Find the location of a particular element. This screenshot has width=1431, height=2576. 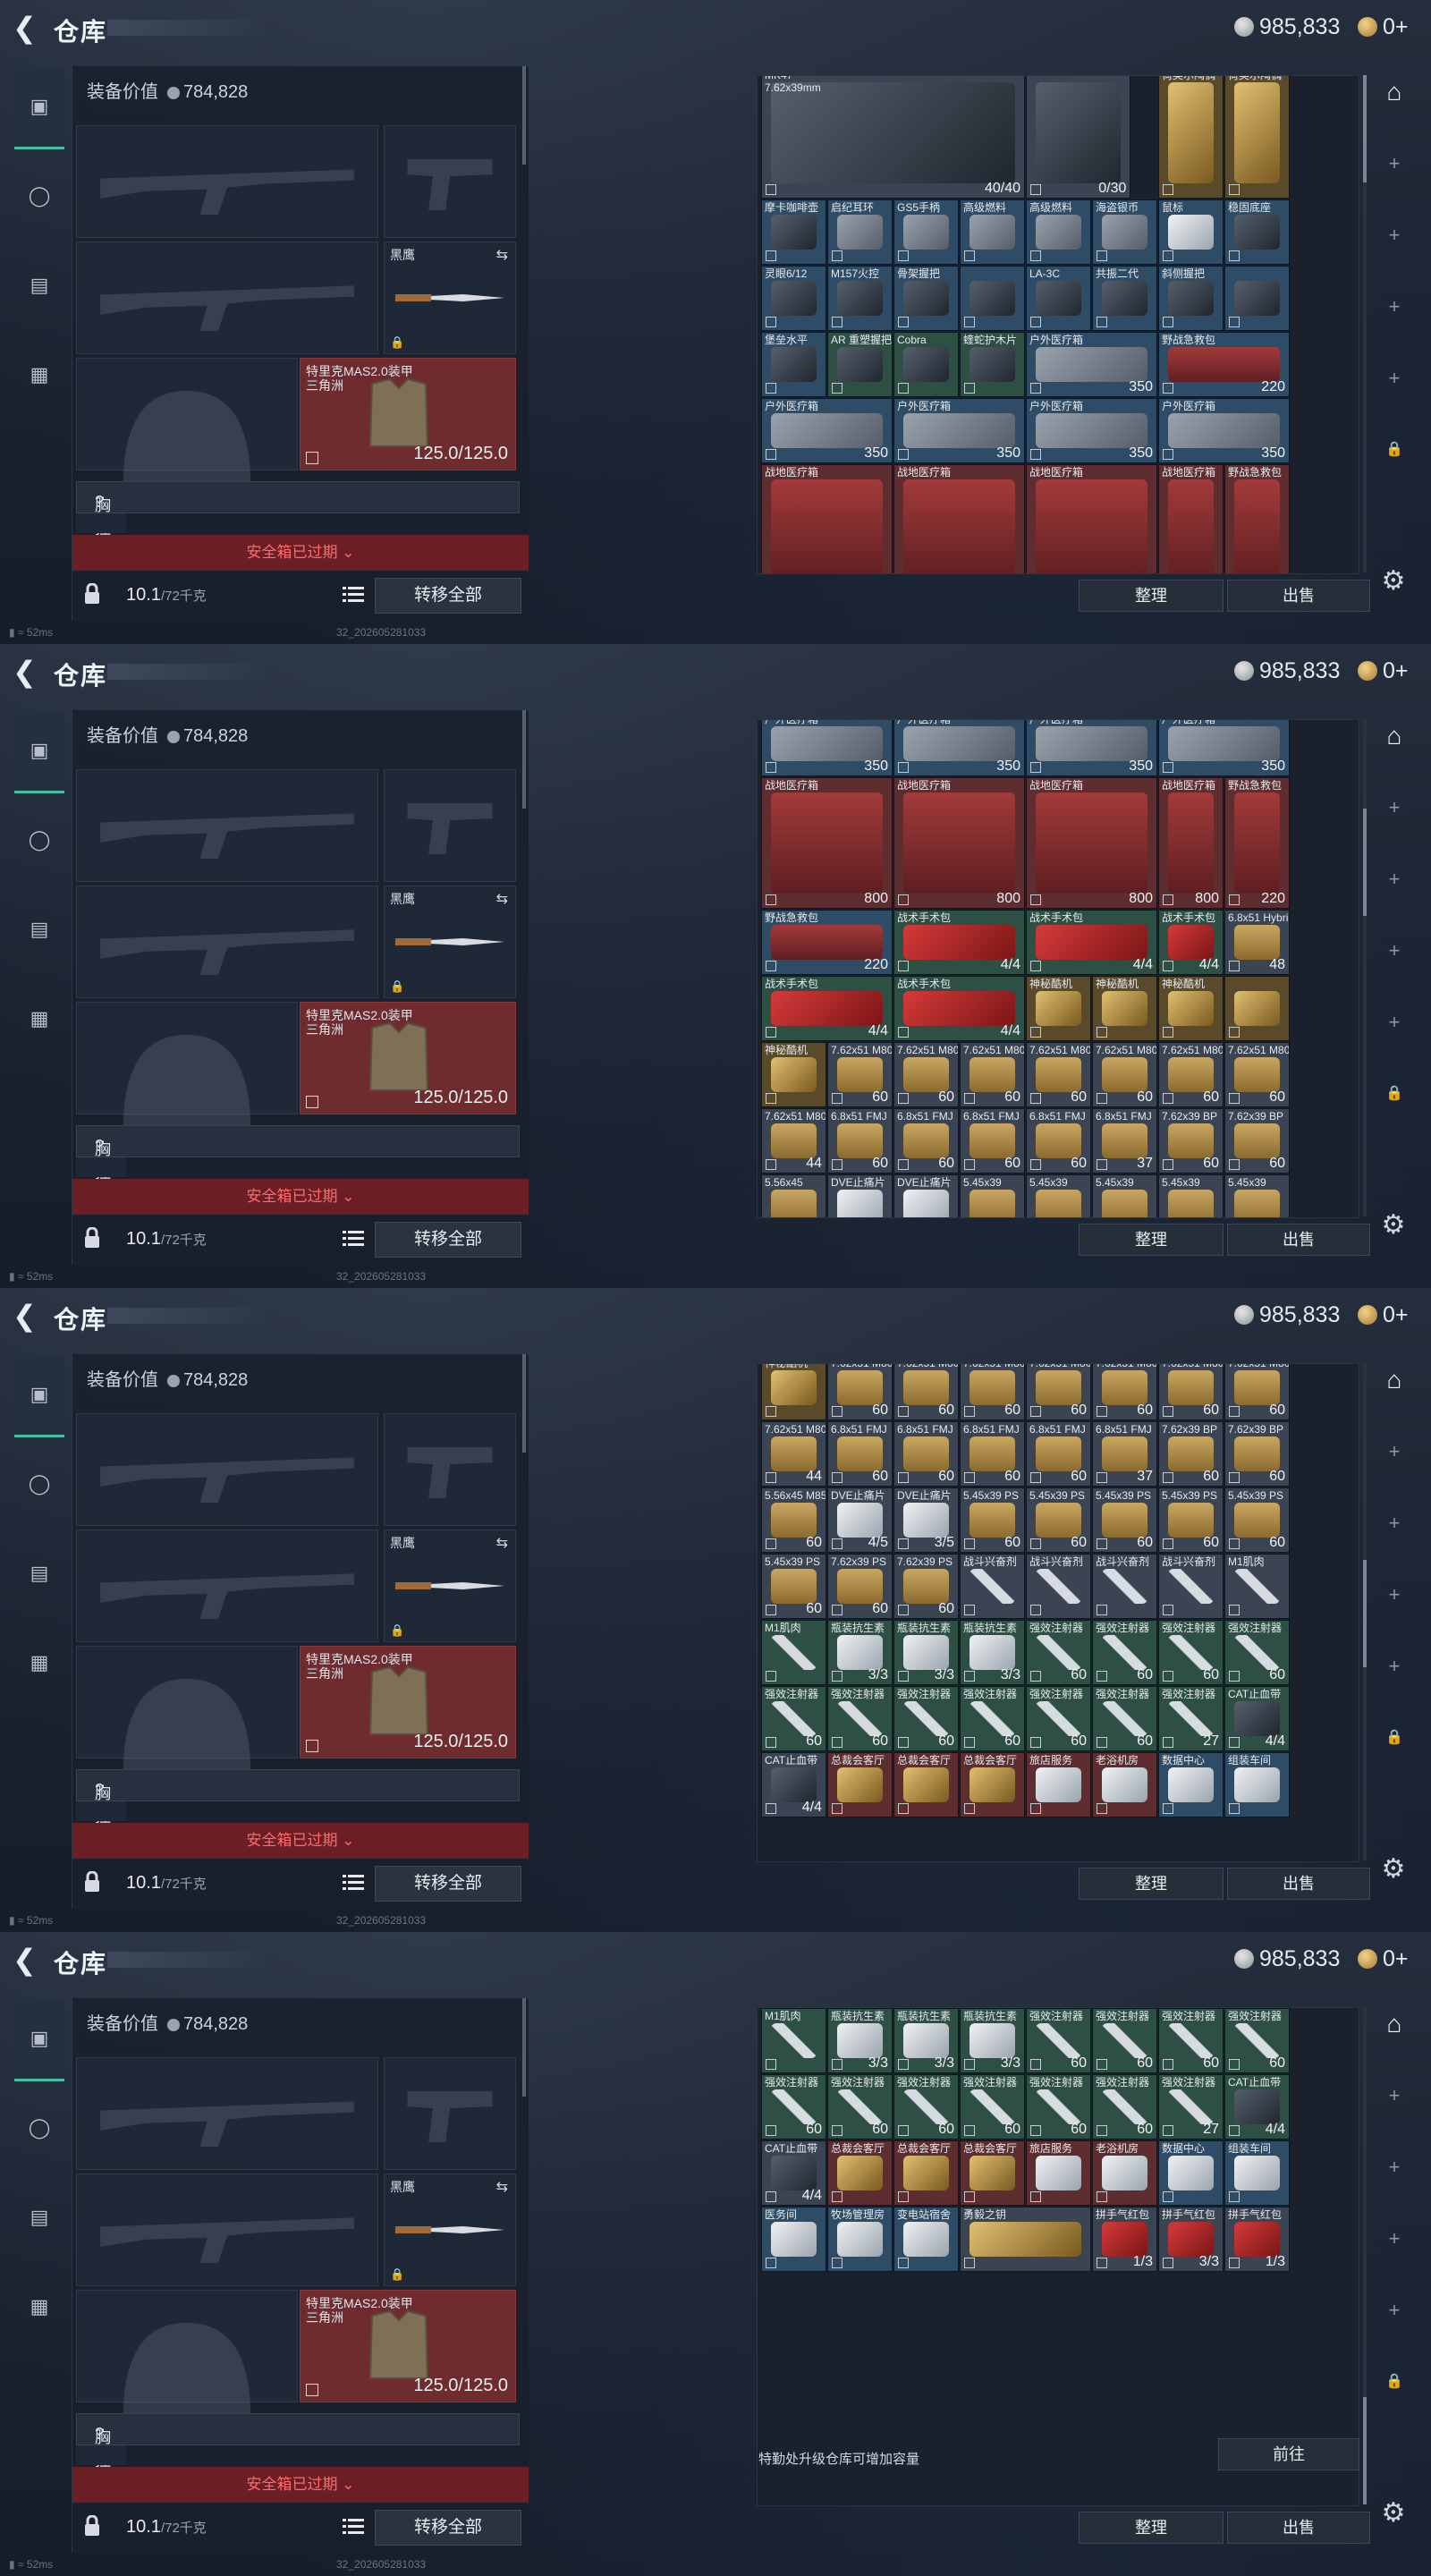

grid-scrollbar is located at coordinates (1365, 323).